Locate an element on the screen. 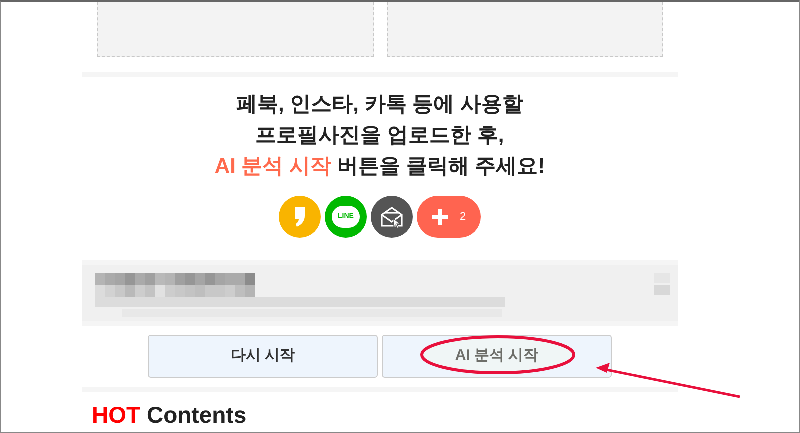 The width and height of the screenshot is (800, 433). start-button: AI 분석 시작 is located at coordinates (497, 356).